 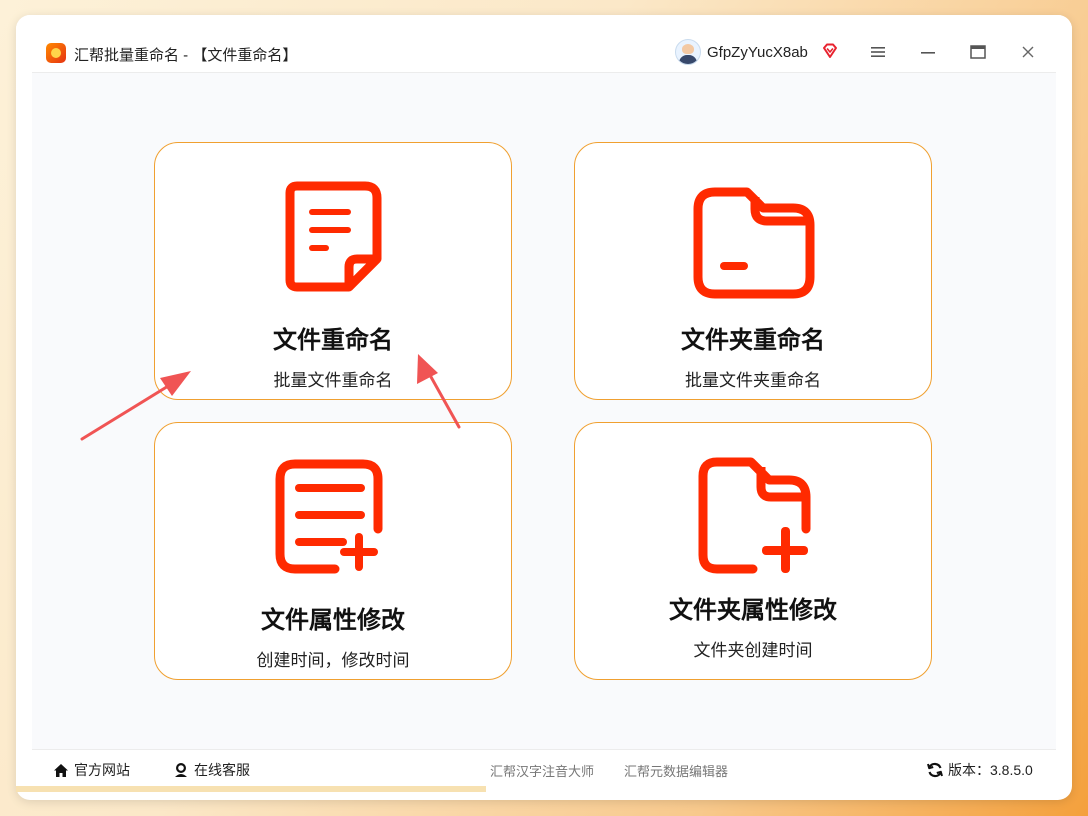 I want to click on online-support-link: 在线客服, so click(x=211, y=770).